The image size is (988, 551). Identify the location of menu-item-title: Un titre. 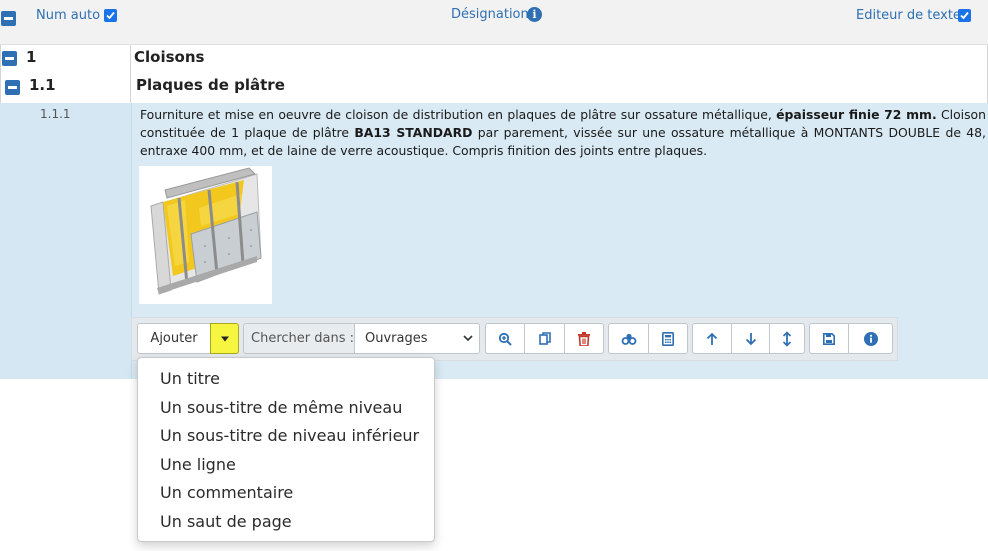
(190, 378).